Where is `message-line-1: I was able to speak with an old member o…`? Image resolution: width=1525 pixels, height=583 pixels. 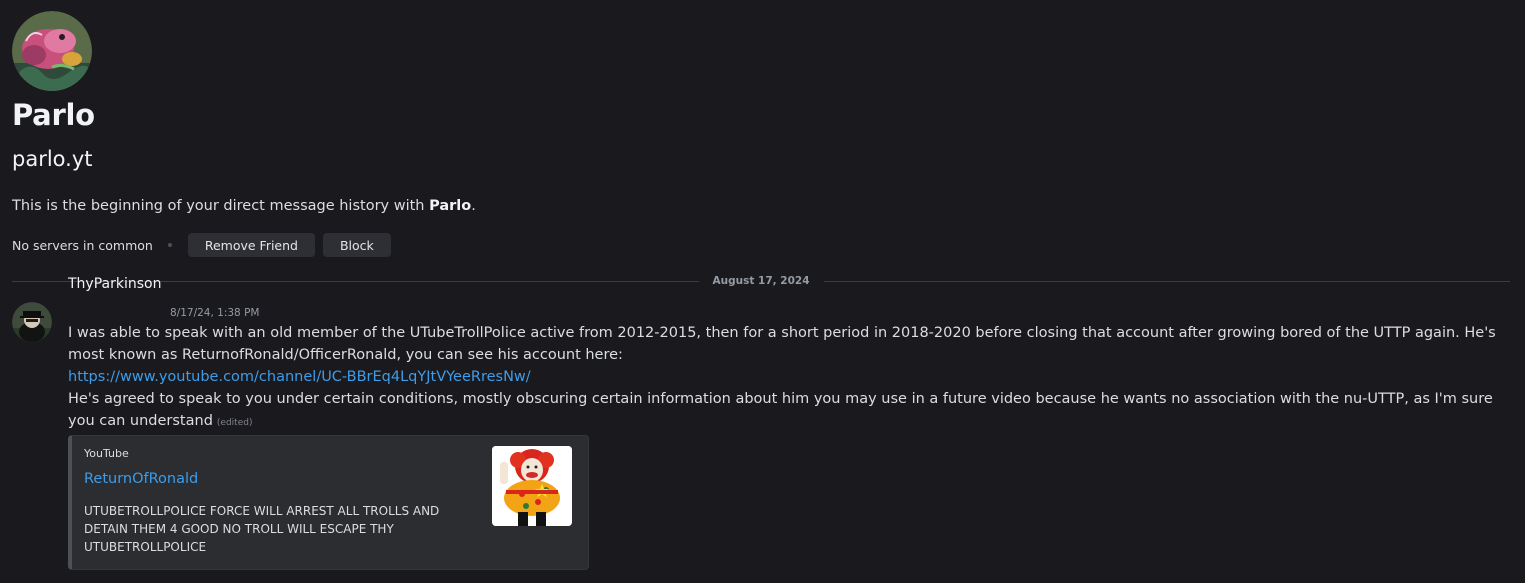 message-line-1: I was able to speak with an old member o… is located at coordinates (782, 344).